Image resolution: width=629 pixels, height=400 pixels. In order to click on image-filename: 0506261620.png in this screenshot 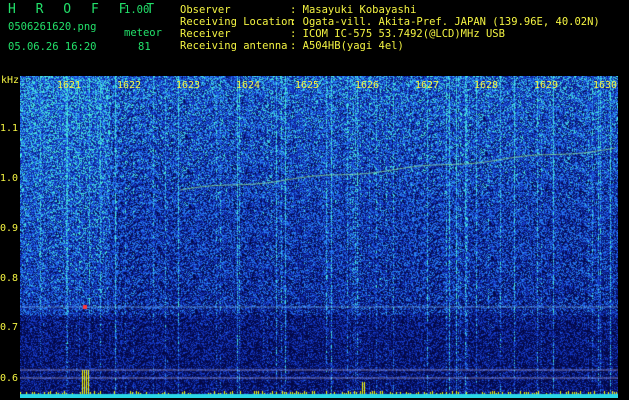, I will do `click(52, 27)`.